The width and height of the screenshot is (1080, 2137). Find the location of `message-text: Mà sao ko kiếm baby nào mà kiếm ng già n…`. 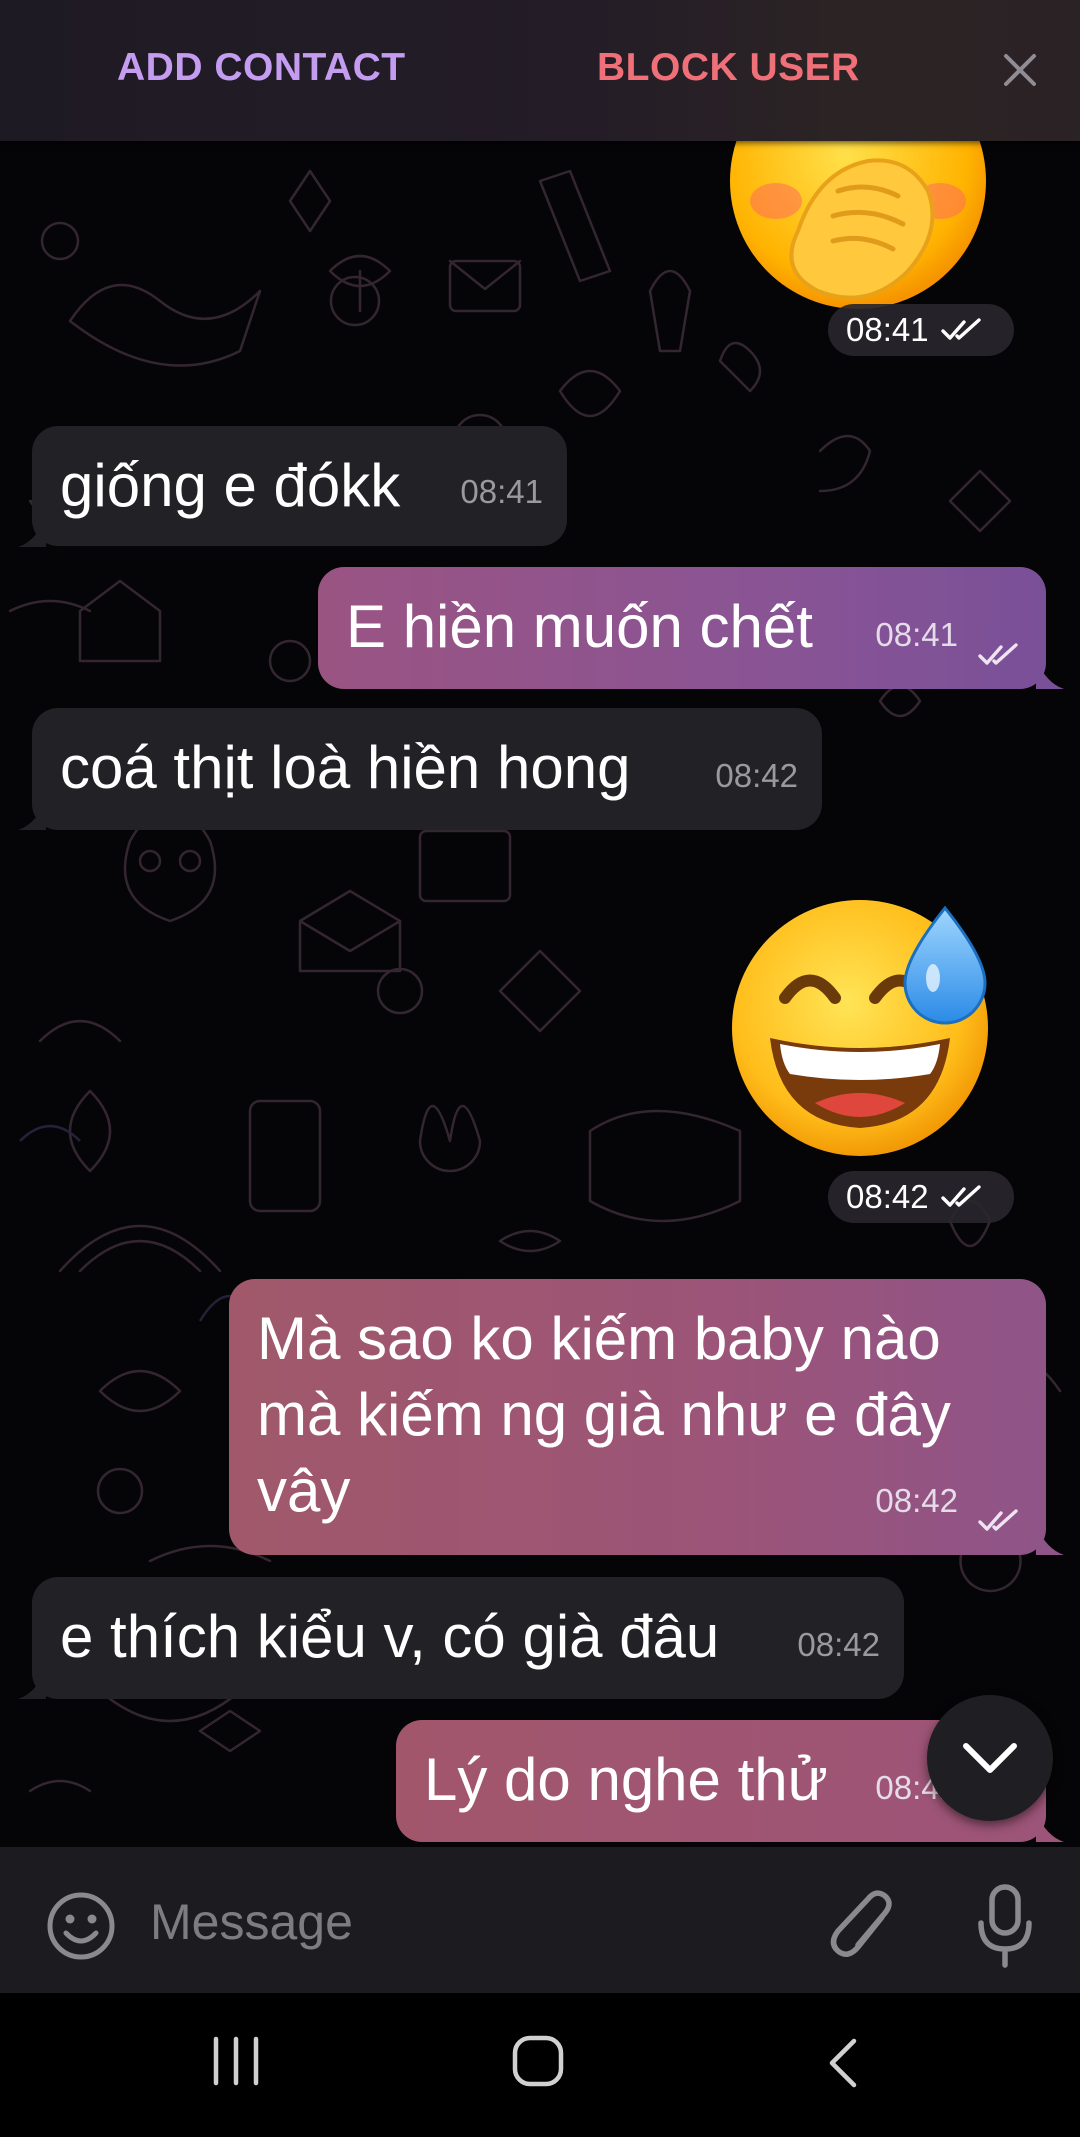

message-text: Mà sao ko kiếm baby nào mà kiếm ng già n… is located at coordinates (604, 1414).